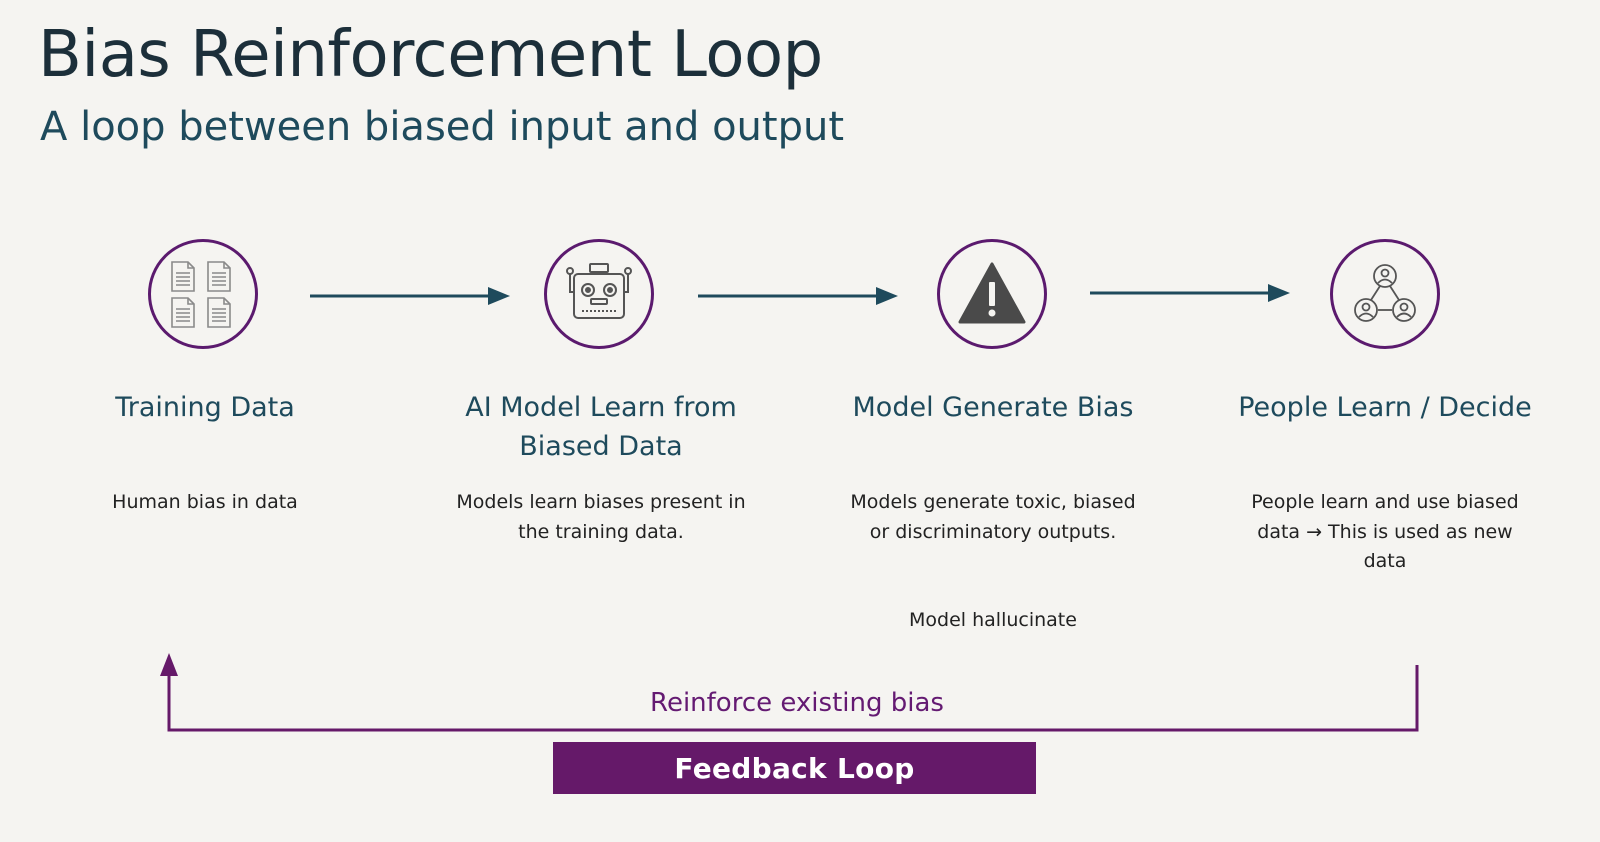 The height and width of the screenshot is (842, 1600). I want to click on warning-icon, so click(992, 293).